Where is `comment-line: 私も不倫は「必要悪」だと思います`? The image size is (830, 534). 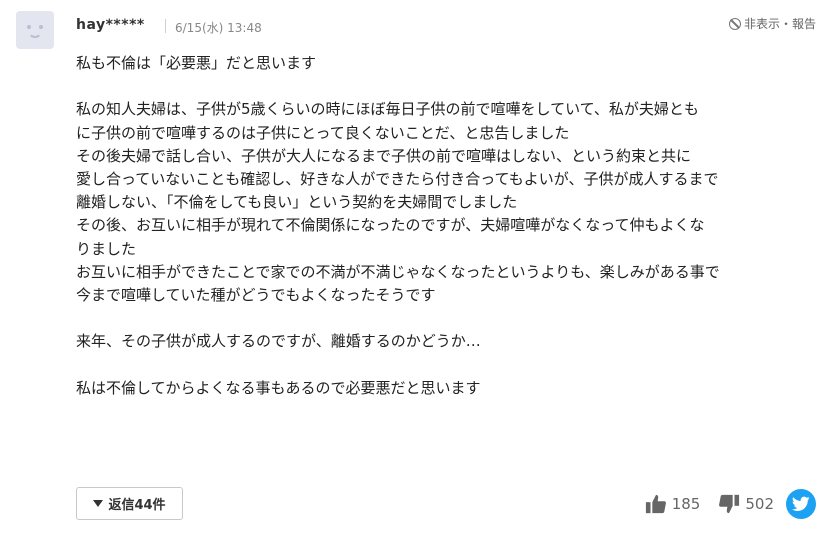
comment-line: 私も不倫は「必要悪」だと思います is located at coordinates (196, 63).